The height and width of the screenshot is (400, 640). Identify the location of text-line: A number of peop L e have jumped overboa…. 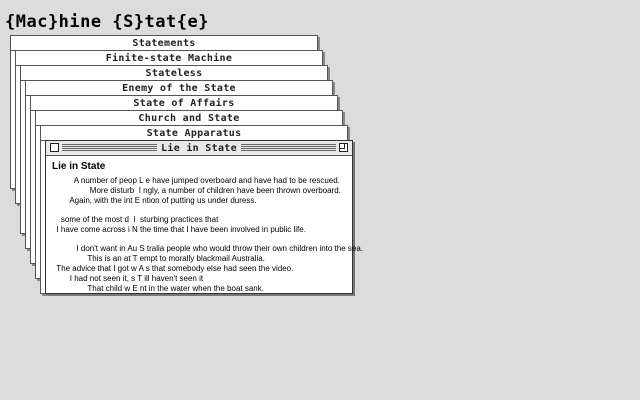
(196, 180).